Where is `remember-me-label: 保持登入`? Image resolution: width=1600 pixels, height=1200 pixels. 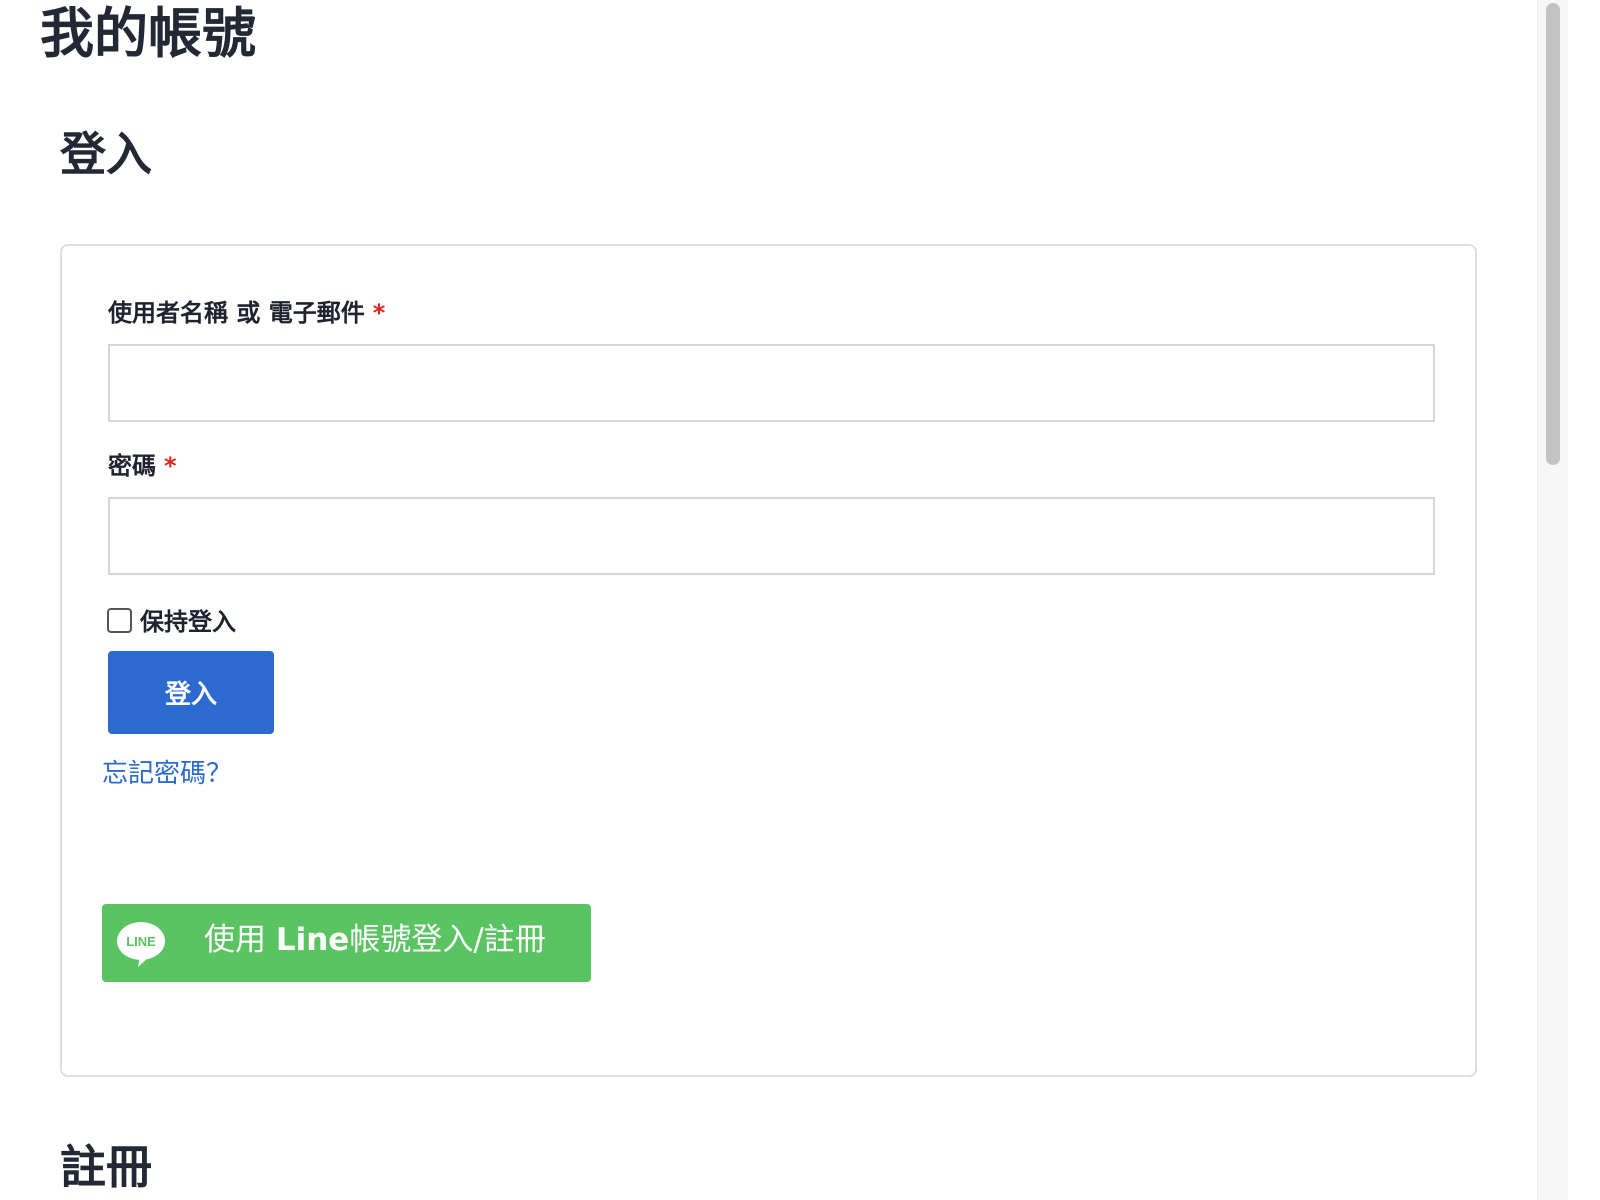
remember-me-label: 保持登入 is located at coordinates (188, 622).